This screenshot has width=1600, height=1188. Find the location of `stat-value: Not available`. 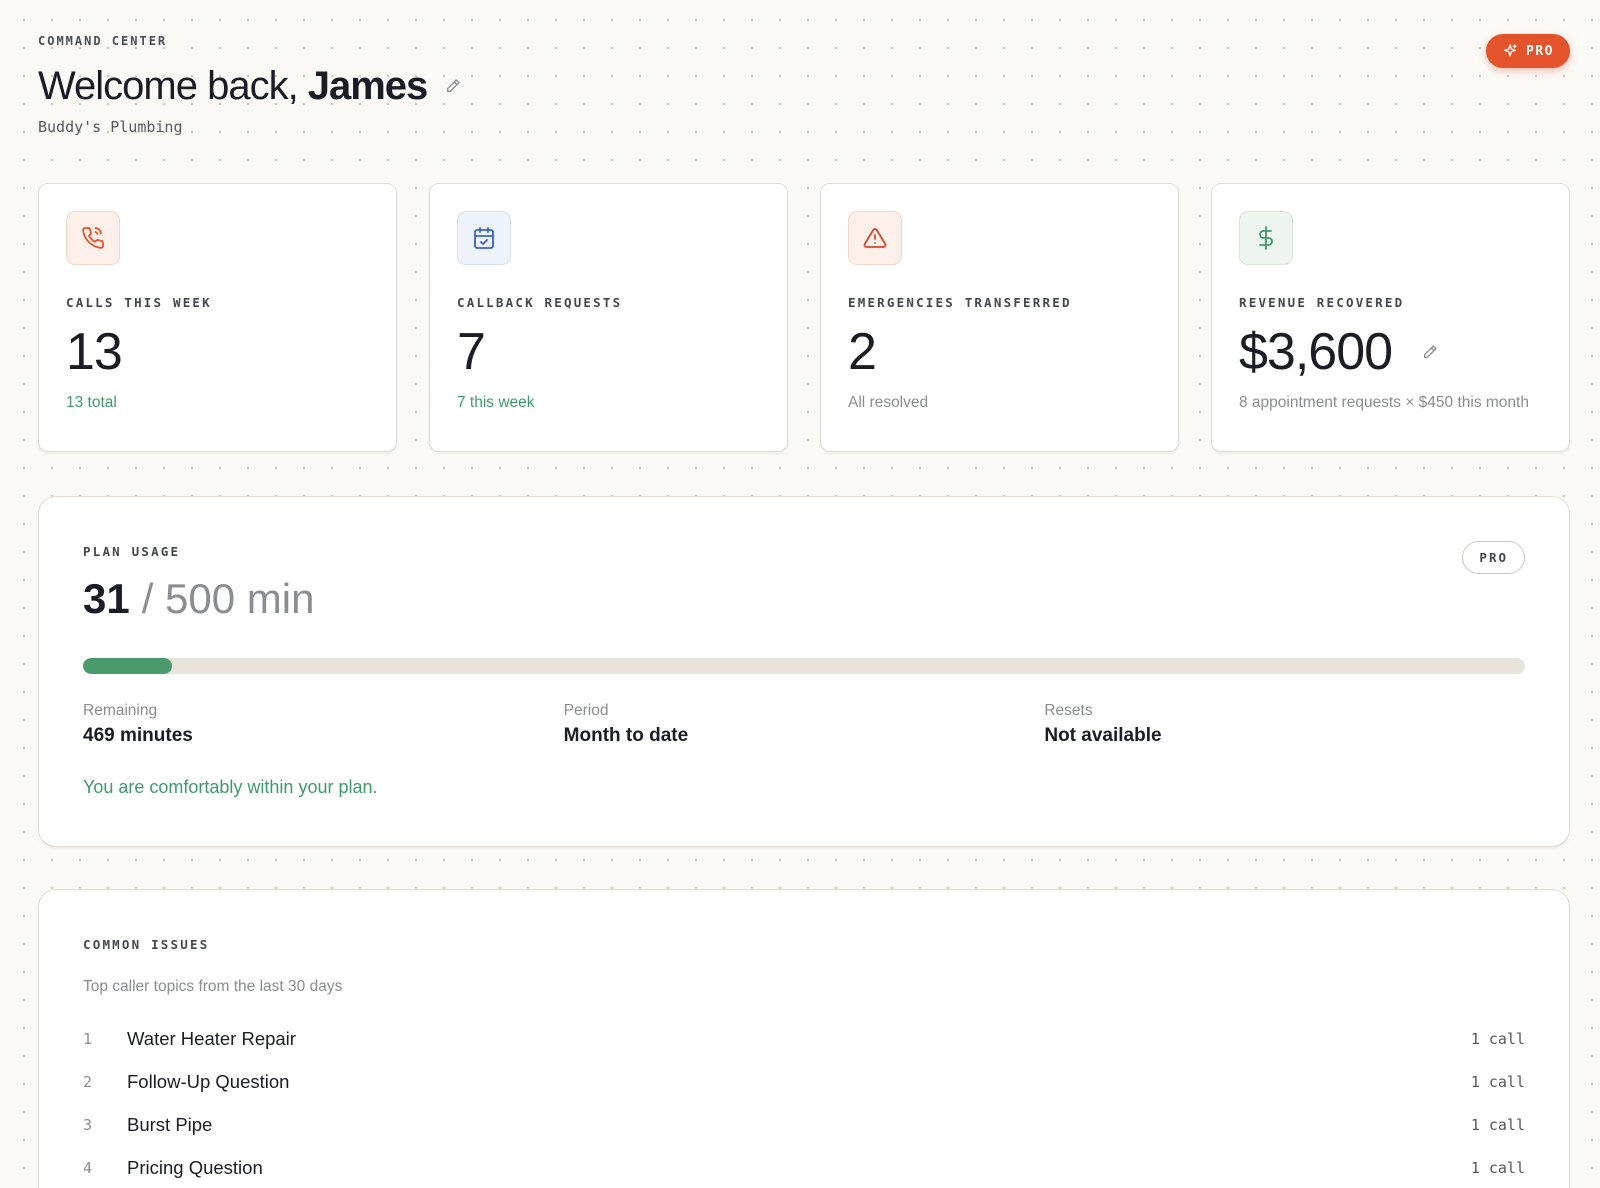

stat-value: Not available is located at coordinates (1103, 735).